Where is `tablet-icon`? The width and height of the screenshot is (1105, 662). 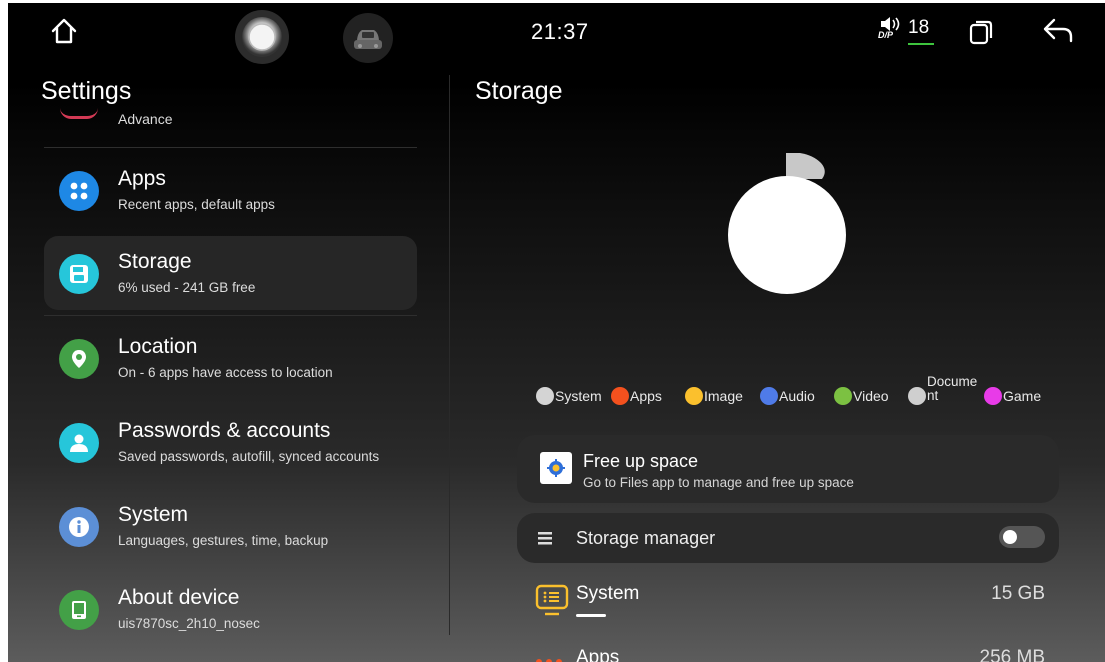
tablet-icon is located at coordinates (79, 610).